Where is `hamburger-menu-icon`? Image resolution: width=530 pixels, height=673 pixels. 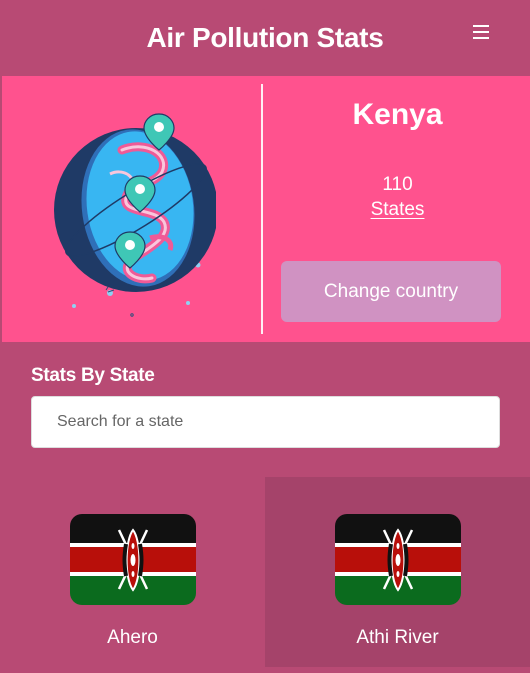
hamburger-menu-icon is located at coordinates (481, 32).